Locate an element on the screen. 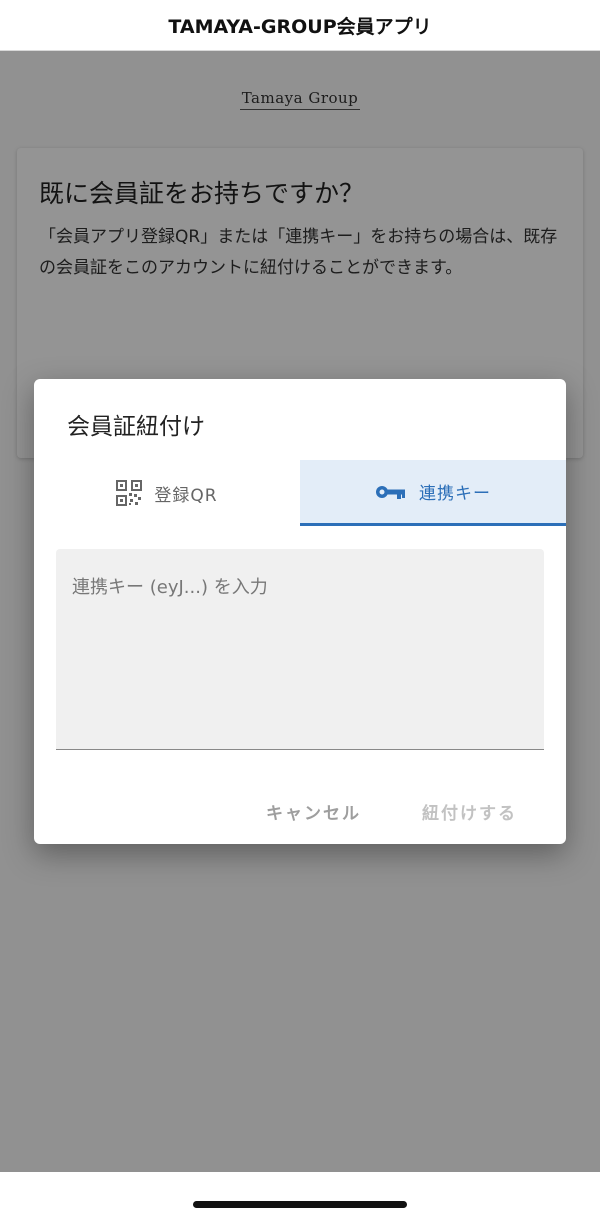  tab-link-key-label: 連携キー is located at coordinates (455, 494).